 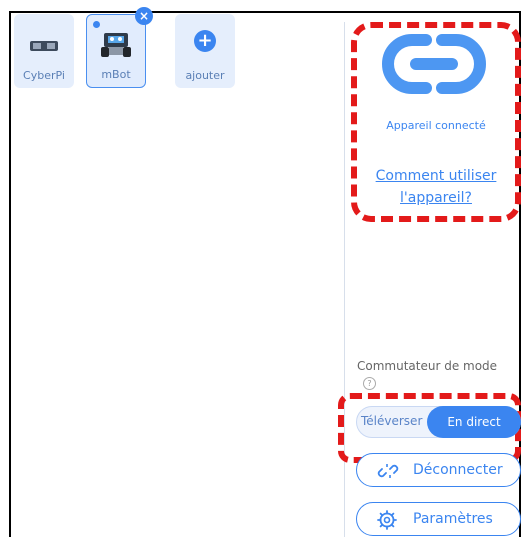 I want to click on disconnect-button: Déconnecter, so click(x=438, y=470).